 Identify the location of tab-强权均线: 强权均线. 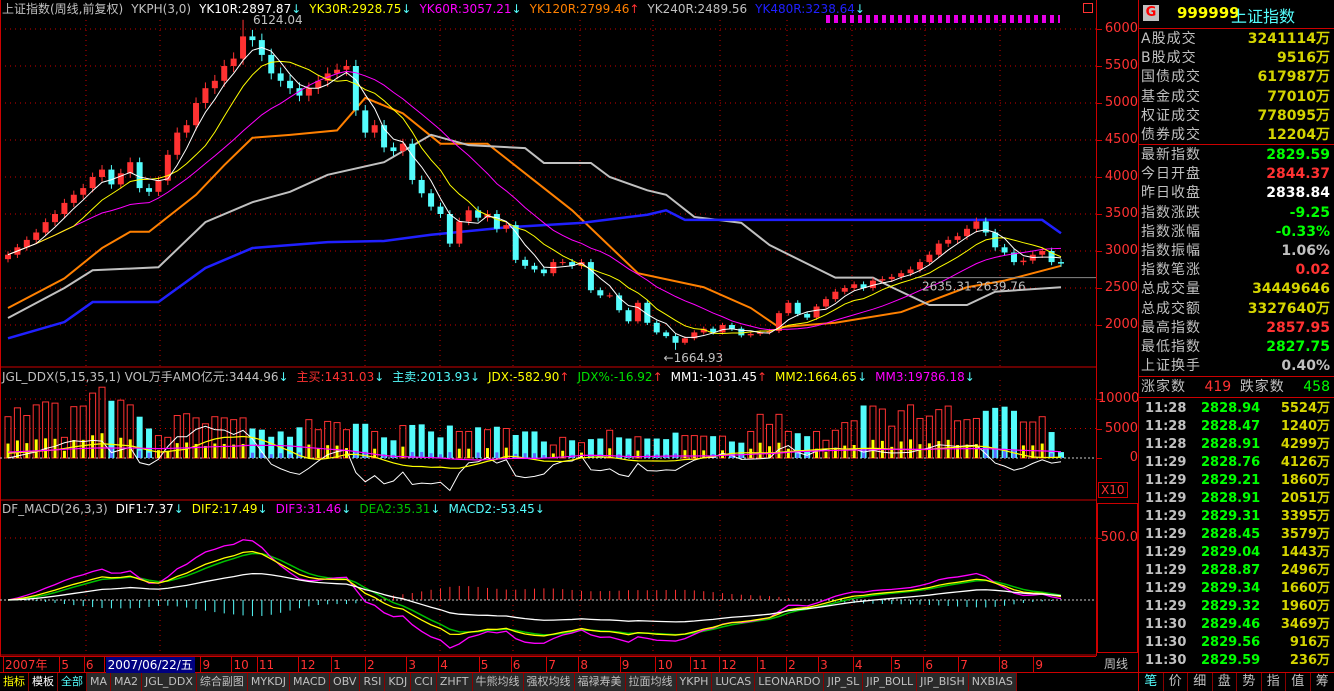
(549, 682).